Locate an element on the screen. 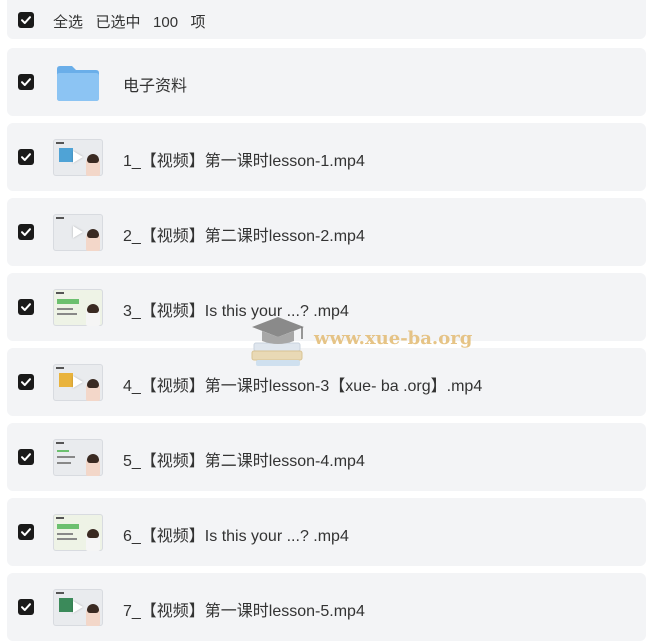  item-name: 4_【视频】第一课时lesson-3【xue- ba .org】.mp4 is located at coordinates (302, 384).